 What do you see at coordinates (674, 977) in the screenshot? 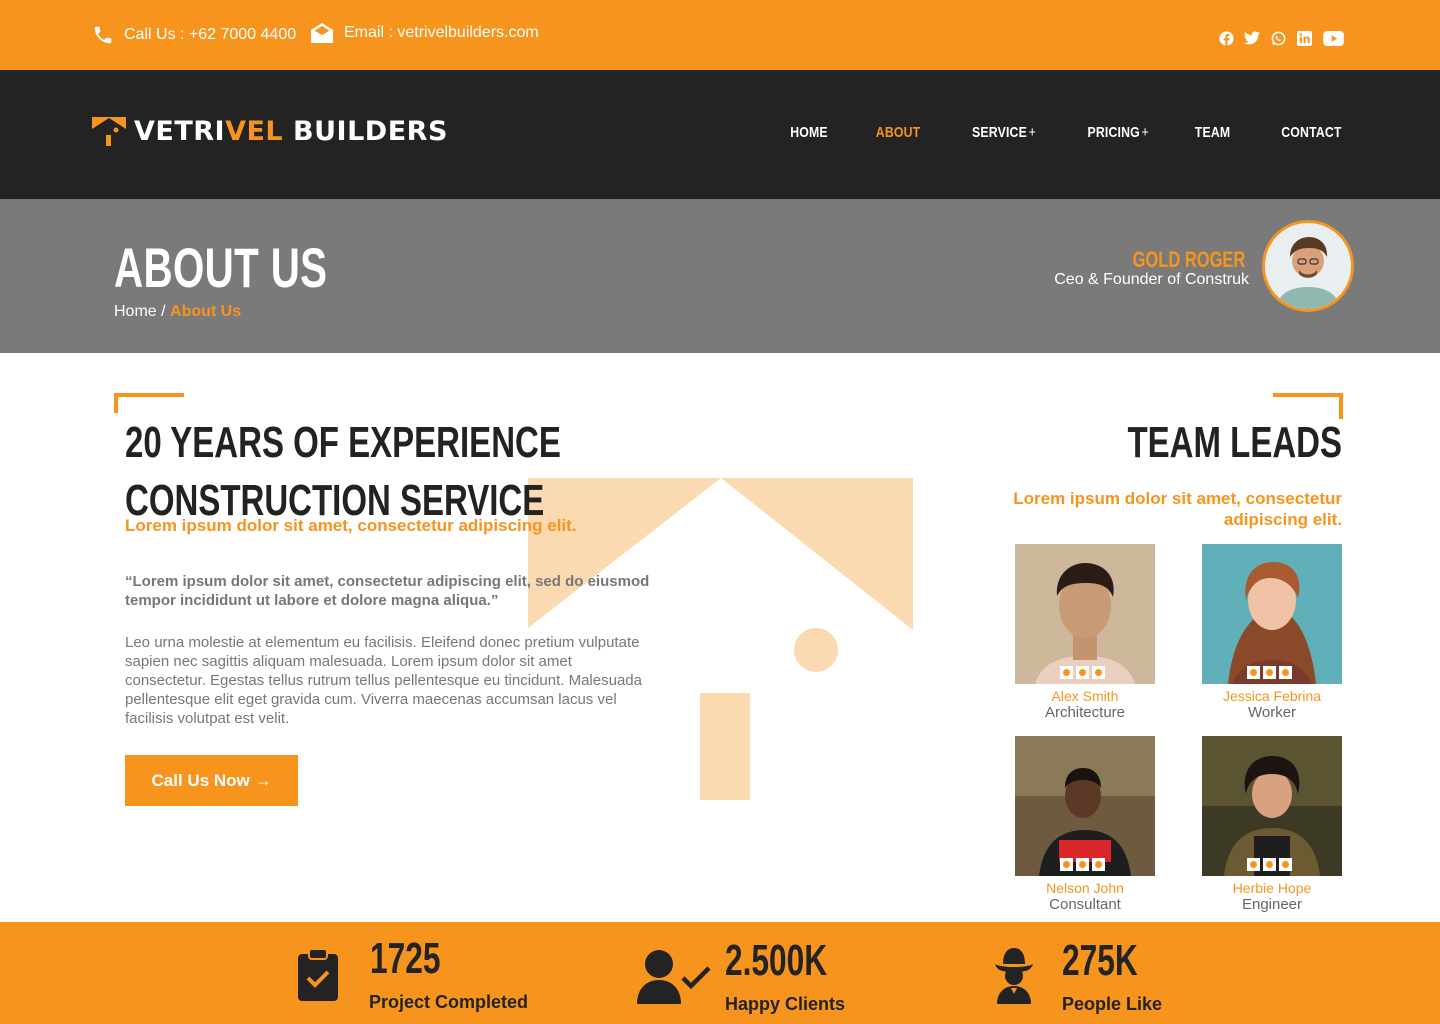
I see `user-check-icon` at bounding box center [674, 977].